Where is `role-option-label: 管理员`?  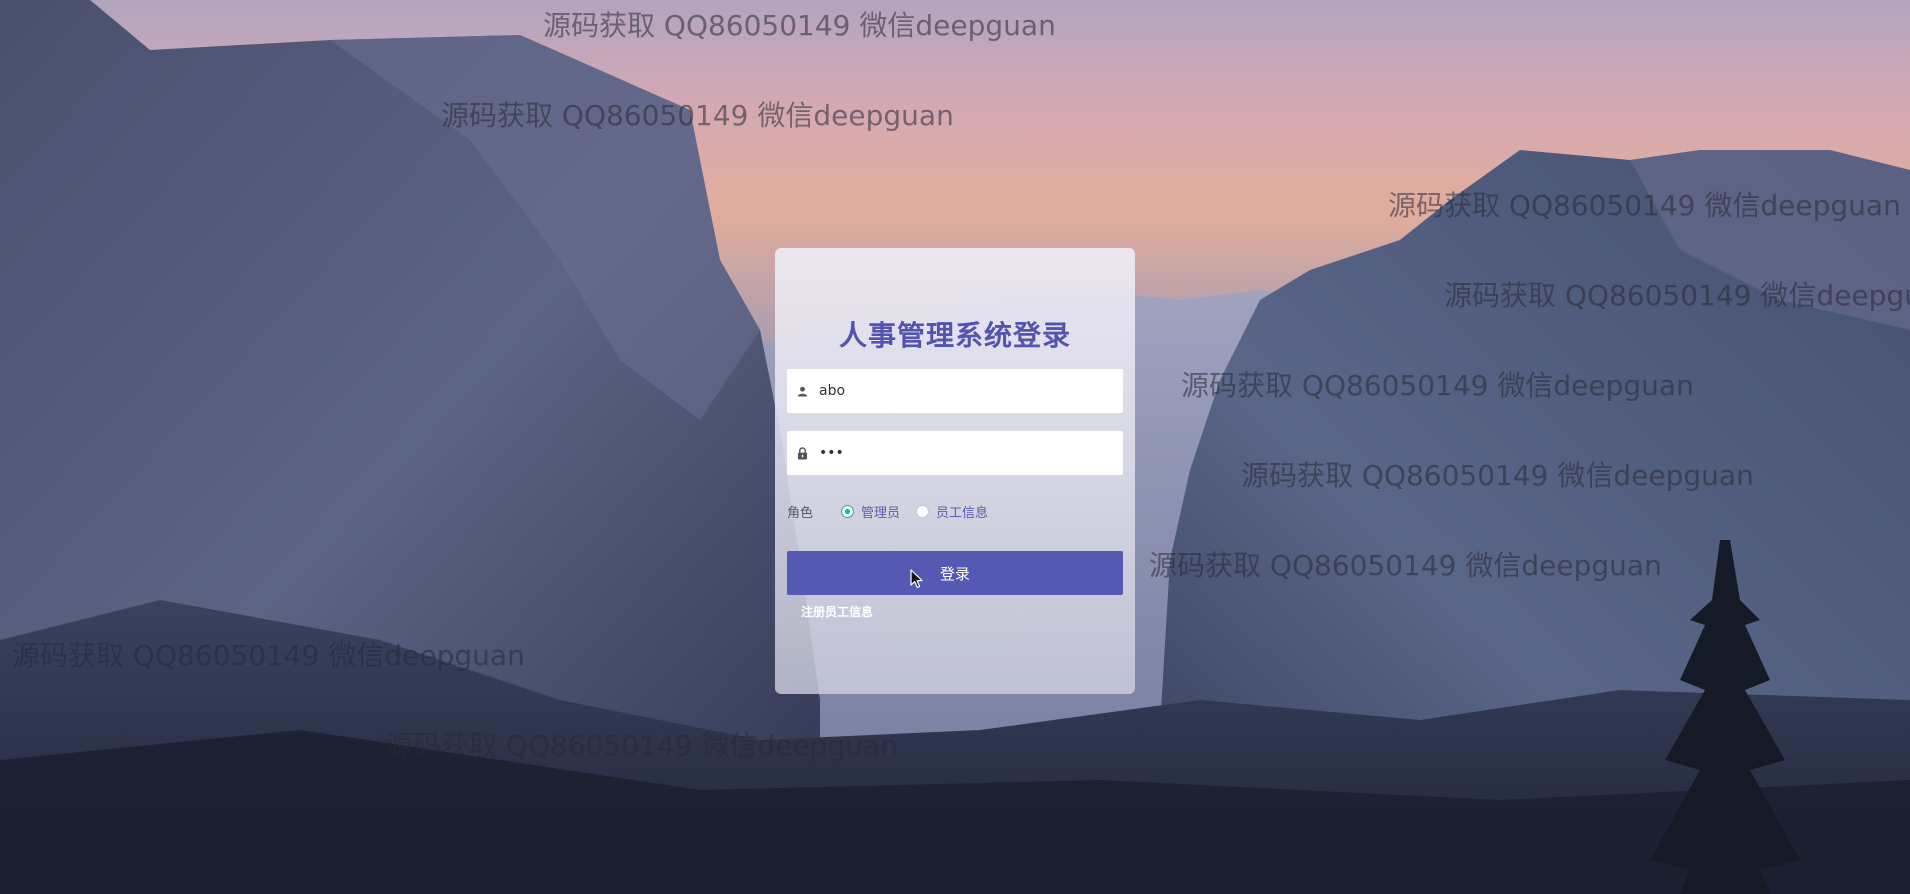 role-option-label: 管理员 is located at coordinates (881, 513).